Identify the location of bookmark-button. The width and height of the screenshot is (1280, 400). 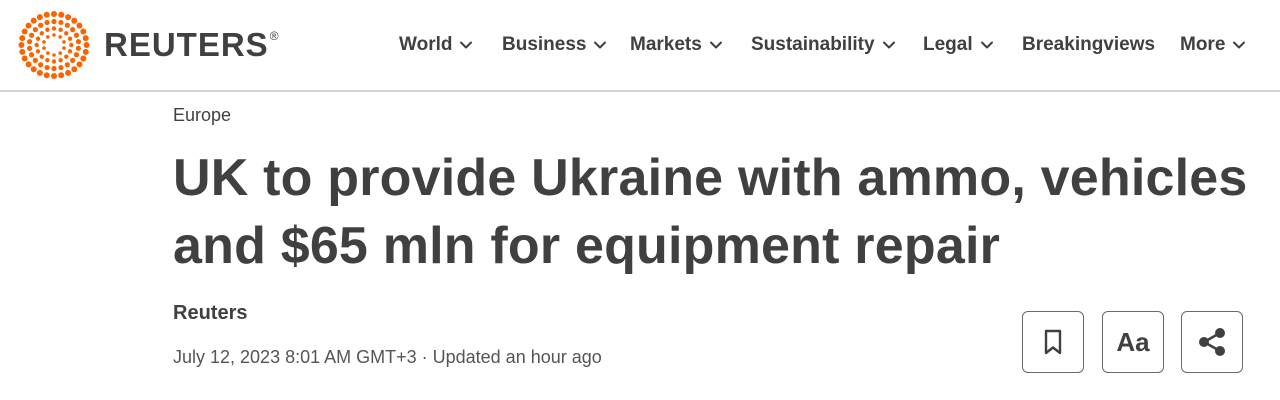
(1053, 342).